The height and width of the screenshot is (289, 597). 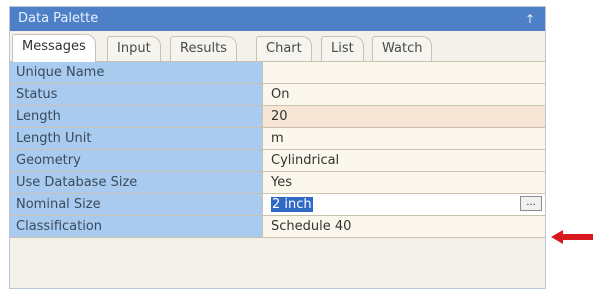 What do you see at coordinates (277, 19) in the screenshot?
I see `panel-titlebar: Data Palette ↑` at bounding box center [277, 19].